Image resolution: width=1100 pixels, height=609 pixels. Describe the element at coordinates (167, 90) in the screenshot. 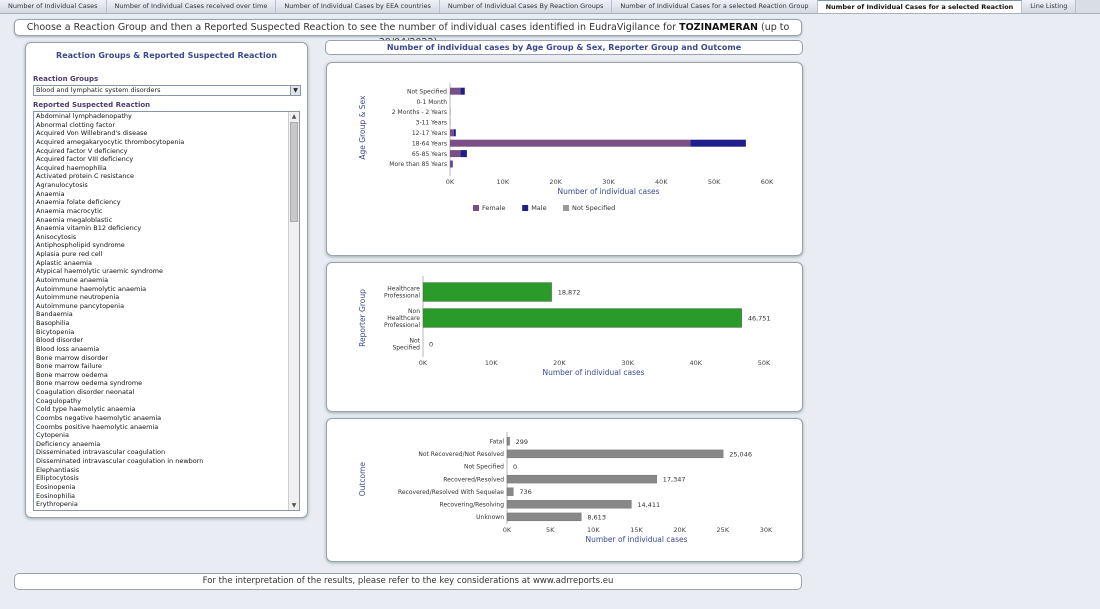

I see `reaction-group-select: Blood and lymphatic system disorders ▼` at that location.